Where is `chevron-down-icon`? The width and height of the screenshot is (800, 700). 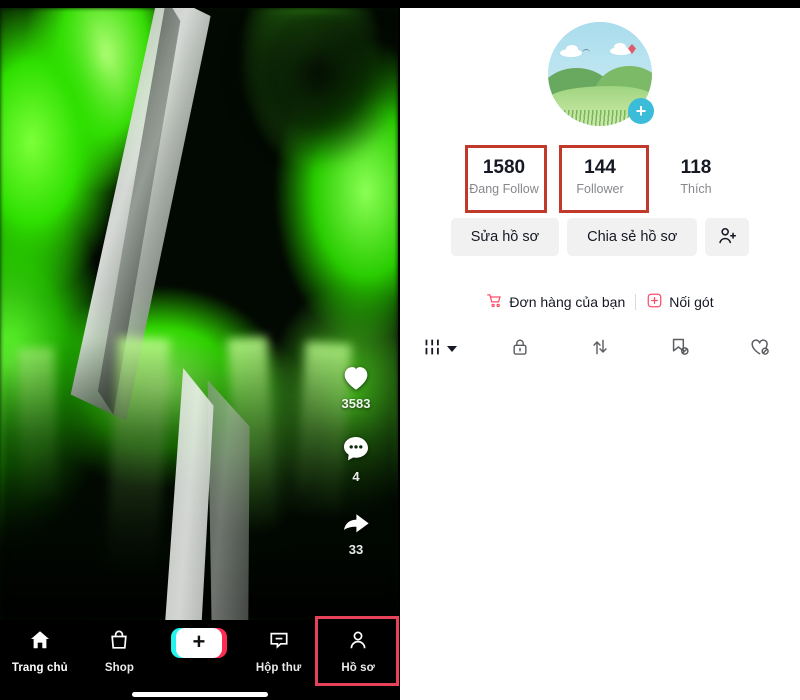 chevron-down-icon is located at coordinates (452, 349).